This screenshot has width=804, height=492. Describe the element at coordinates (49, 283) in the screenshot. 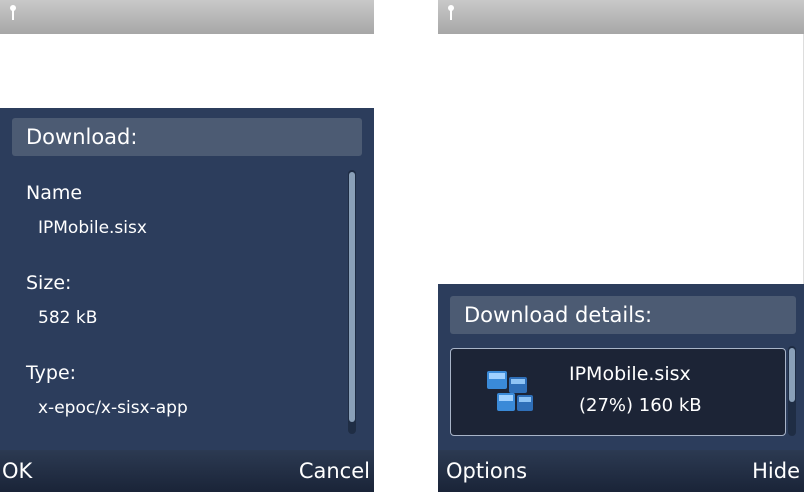

I see `size-label: Size:` at that location.